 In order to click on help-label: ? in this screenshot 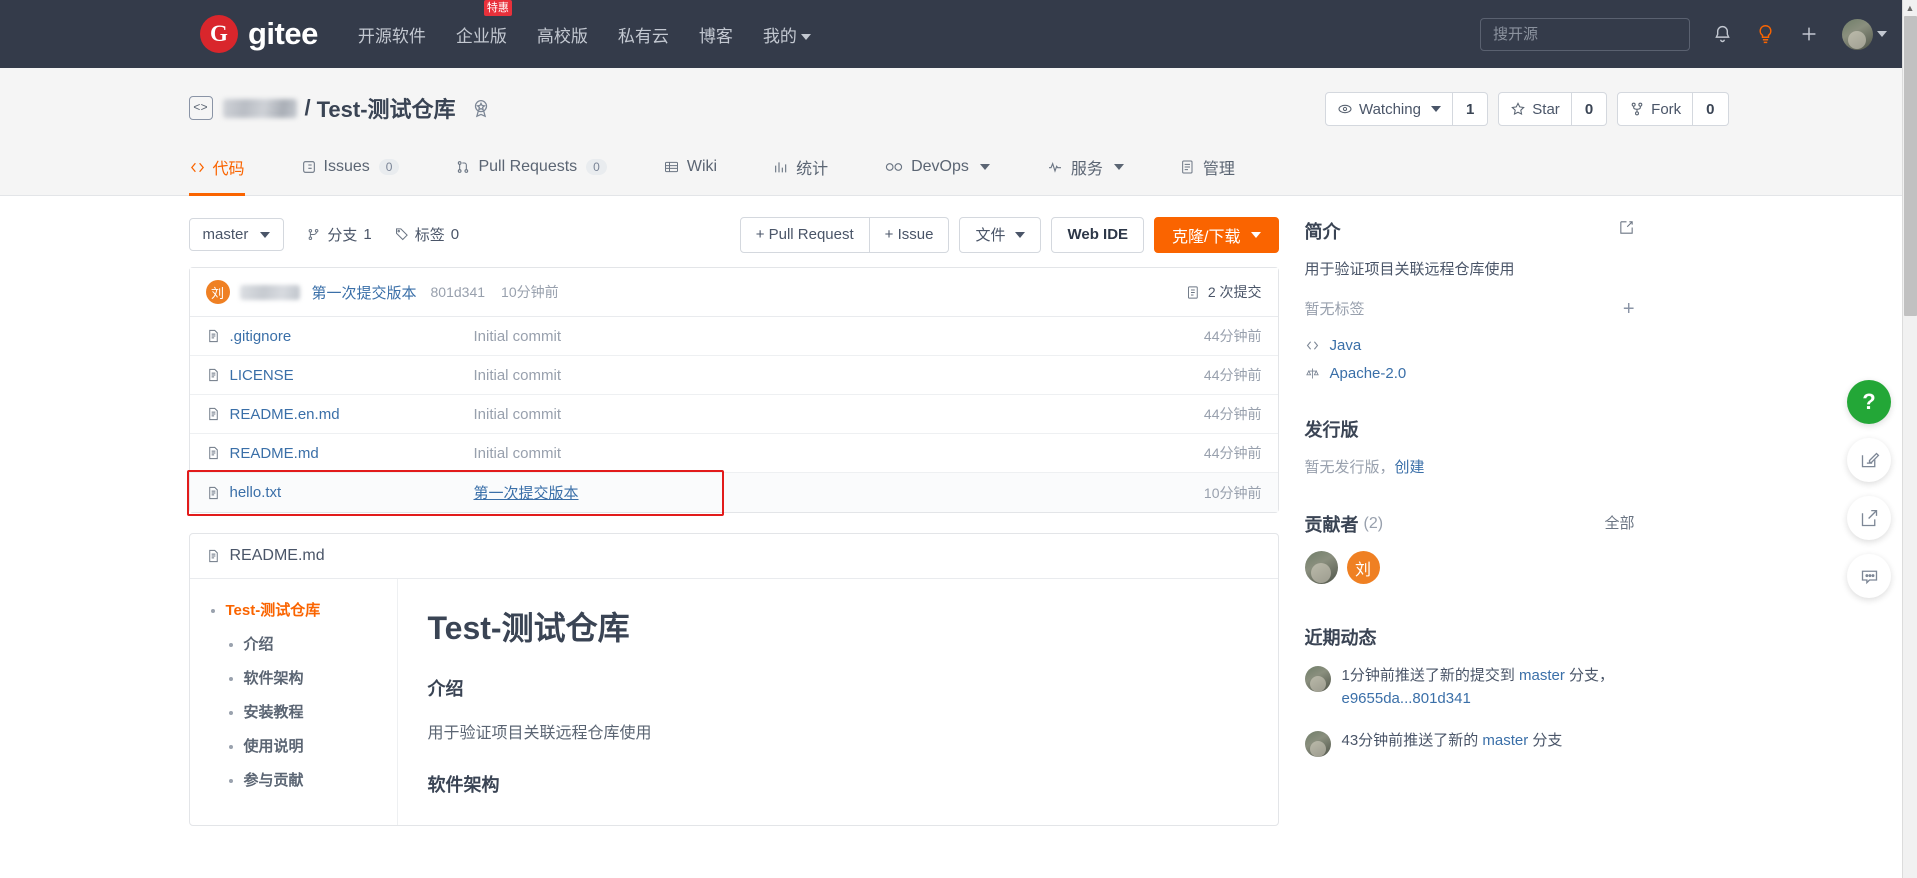, I will do `click(1869, 401)`.